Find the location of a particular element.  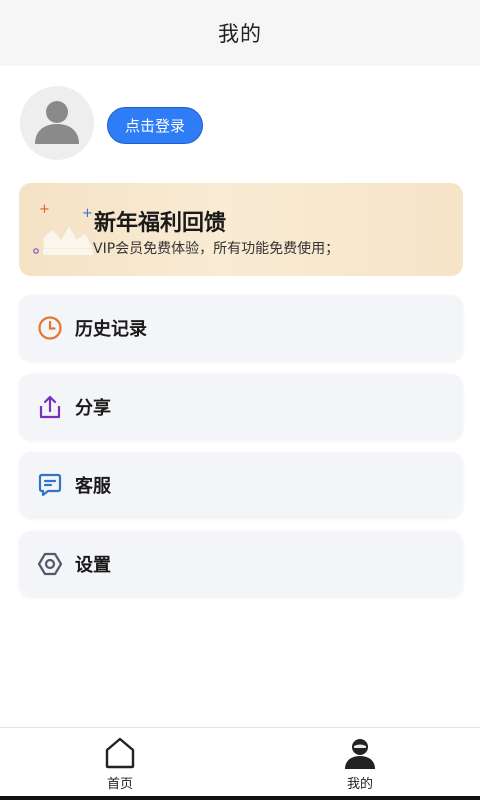

settings-icon is located at coordinates (50, 564).